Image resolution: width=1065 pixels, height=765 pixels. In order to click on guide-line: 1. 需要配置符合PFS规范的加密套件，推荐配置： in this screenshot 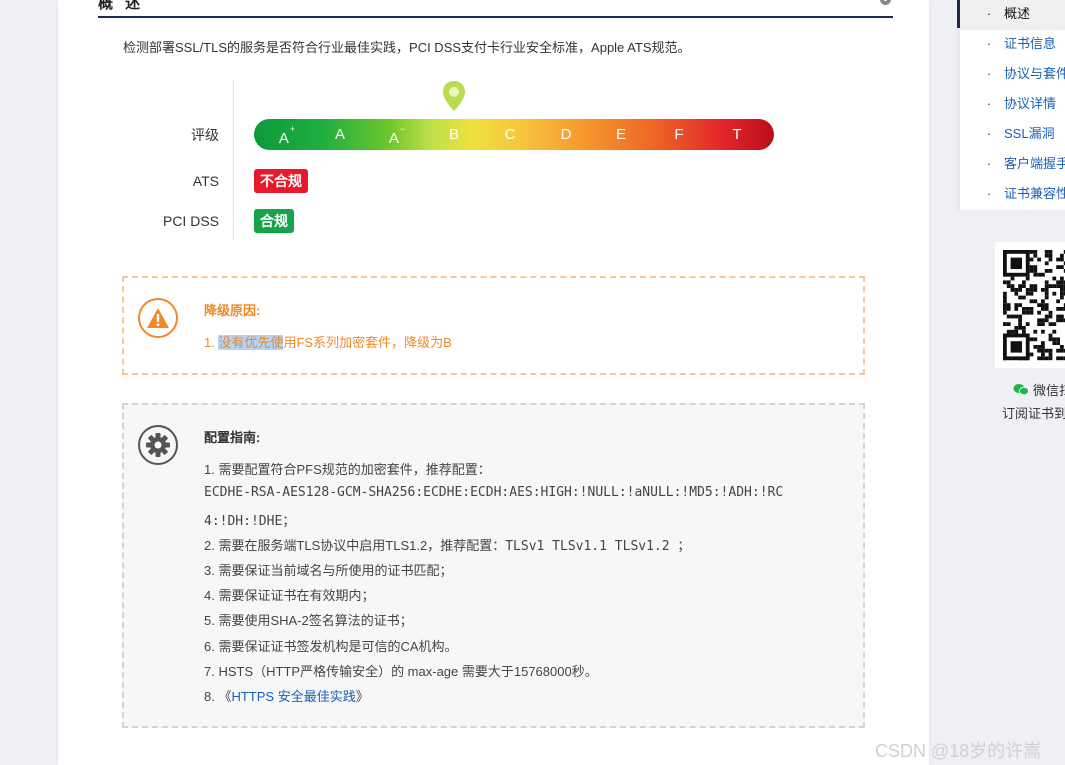, I will do `click(347, 469)`.